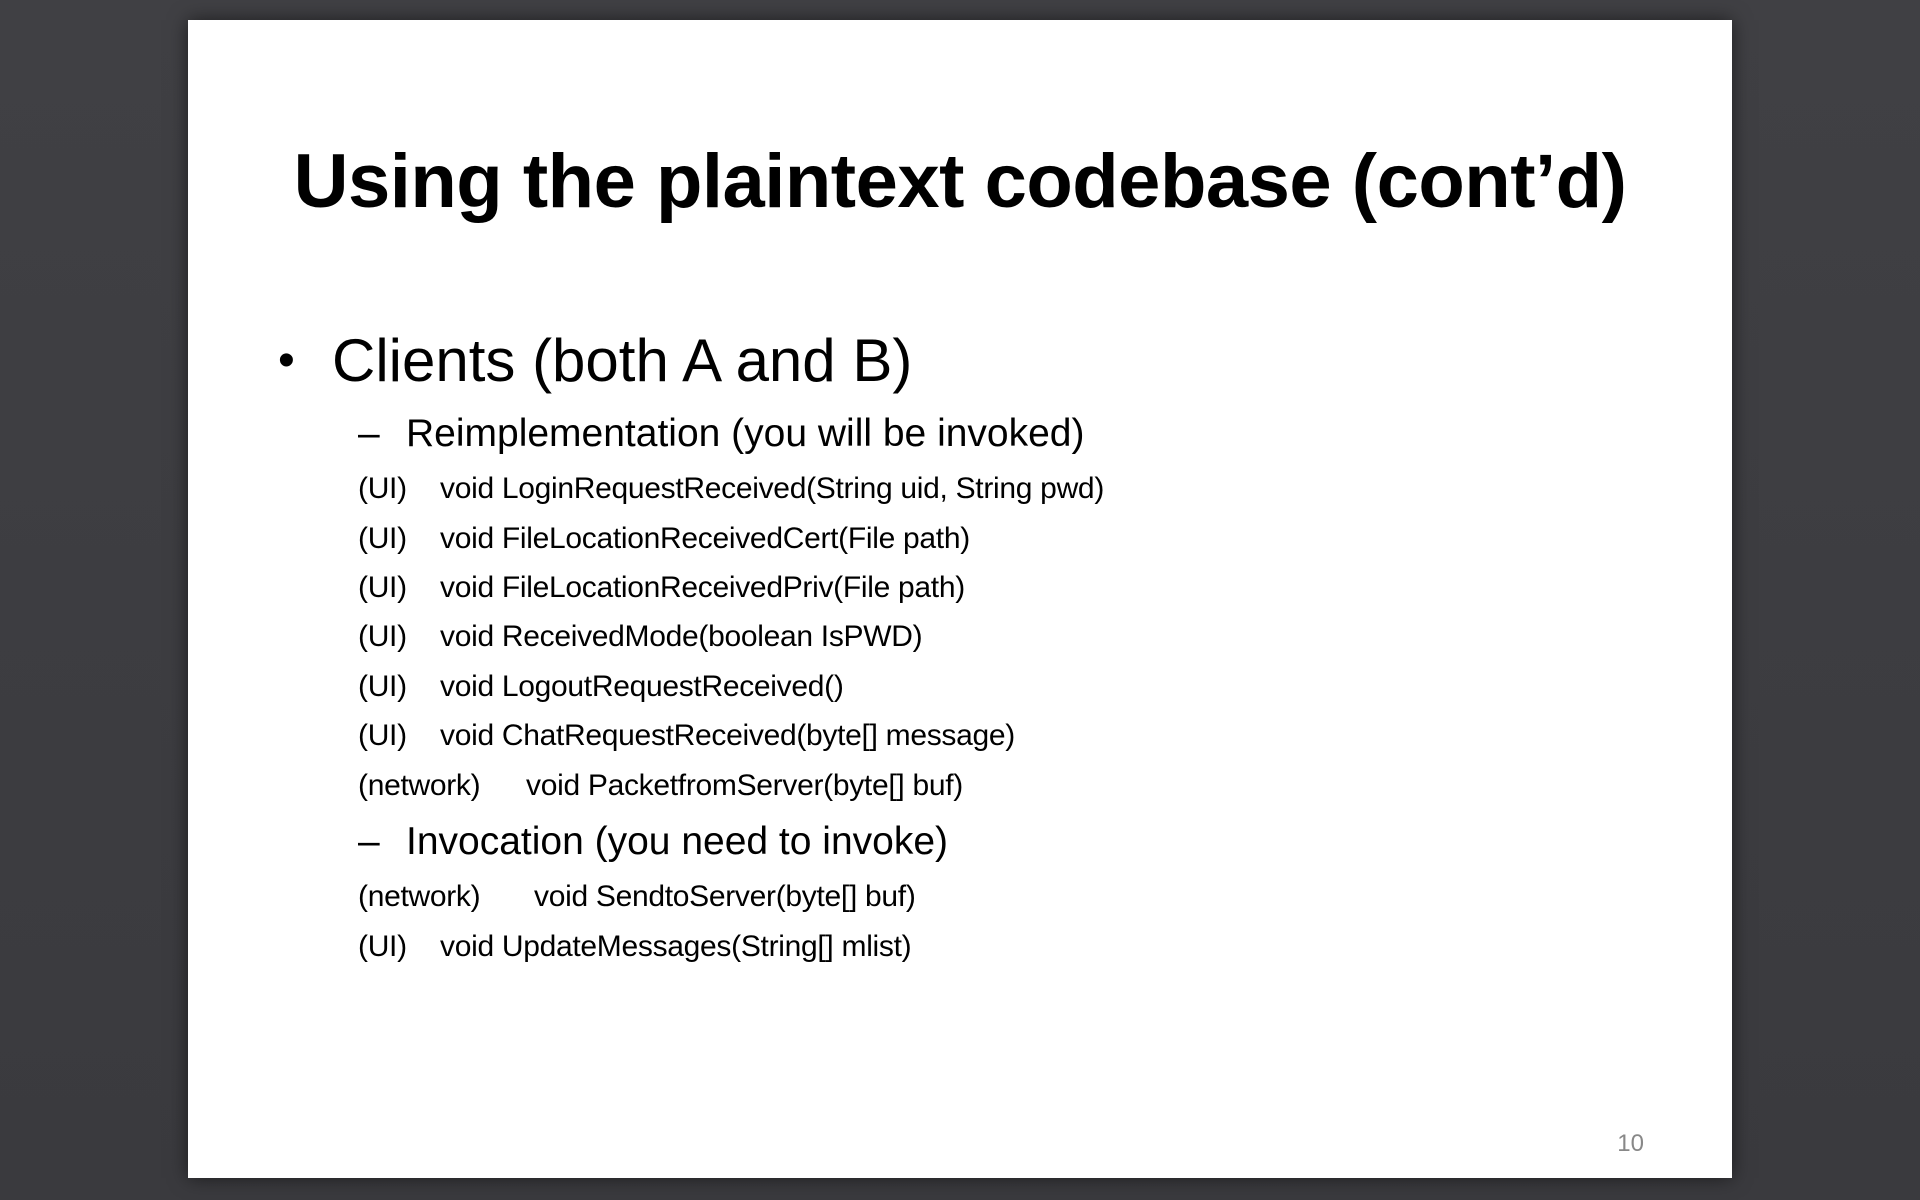 Image resolution: width=1920 pixels, height=1200 pixels. What do you see at coordinates (702, 587) in the screenshot?
I see `method-signature: void FileLocationReceivedPriv(File path)` at bounding box center [702, 587].